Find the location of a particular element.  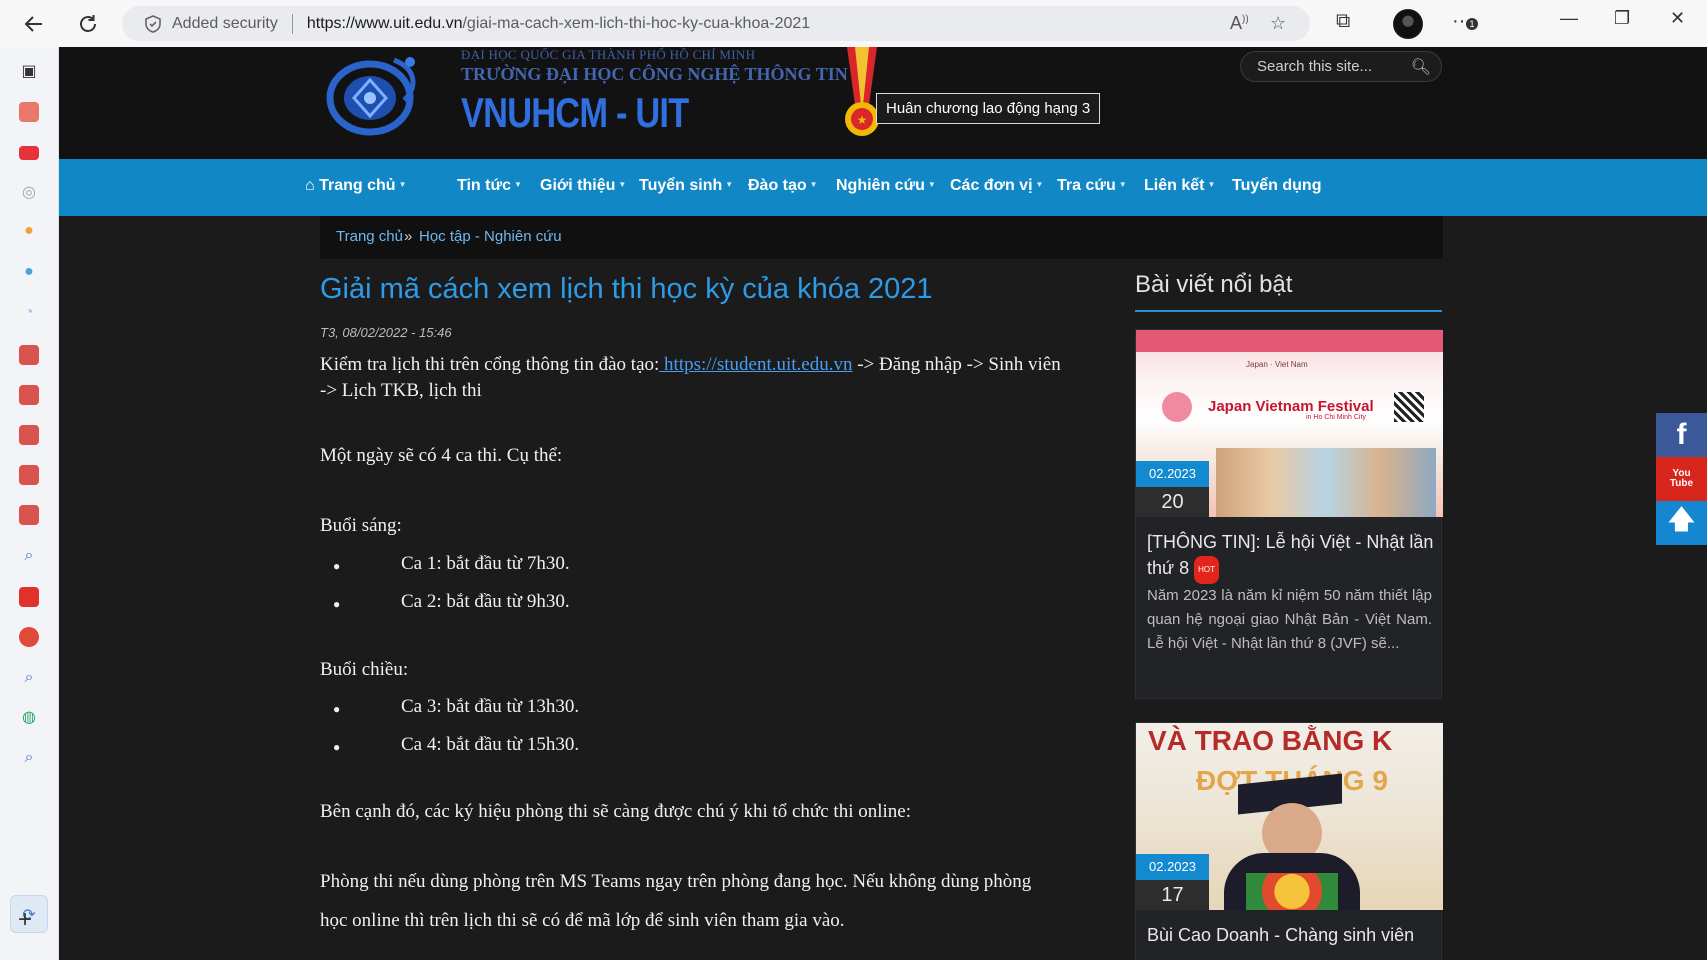

sidebar-app-icon-2: ● is located at coordinates (29, 231).